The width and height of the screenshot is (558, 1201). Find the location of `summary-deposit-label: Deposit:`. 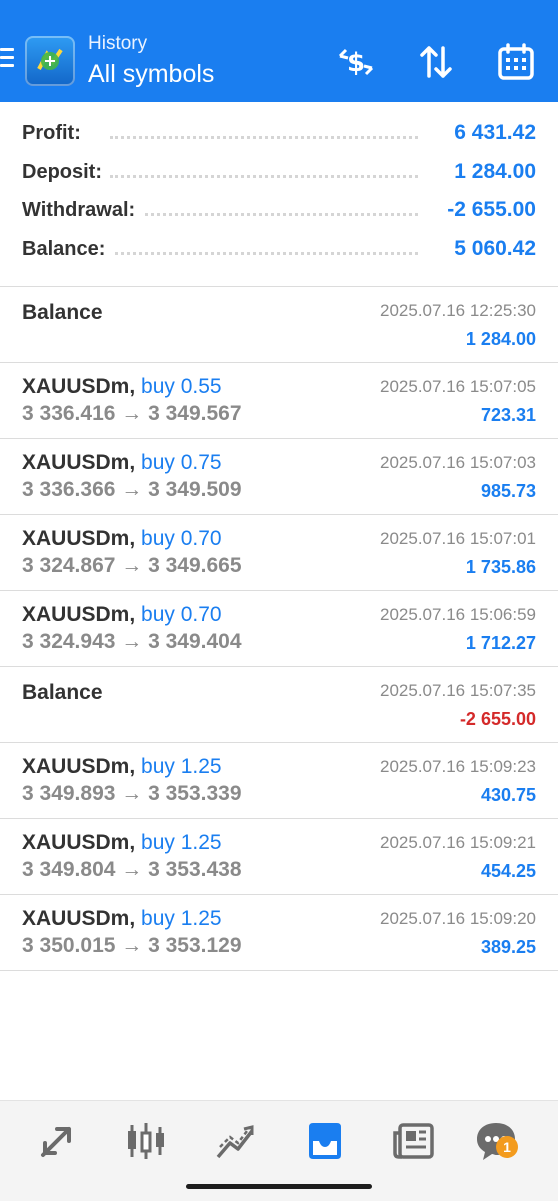

summary-deposit-label: Deposit: is located at coordinates (66, 172).